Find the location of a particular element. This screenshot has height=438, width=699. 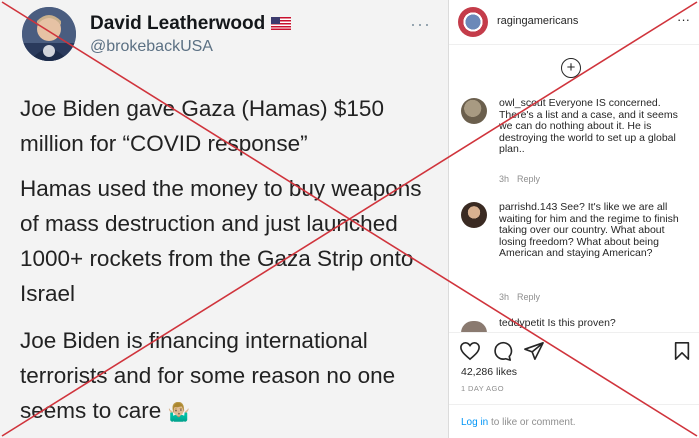

login-prompt-text: to like or comment. is located at coordinates (532, 422).